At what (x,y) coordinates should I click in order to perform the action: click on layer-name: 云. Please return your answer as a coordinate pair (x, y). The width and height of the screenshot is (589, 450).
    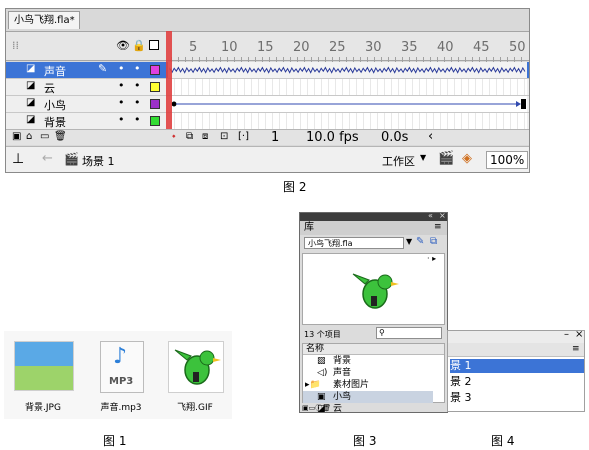
    Looking at the image, I should click on (49, 88).